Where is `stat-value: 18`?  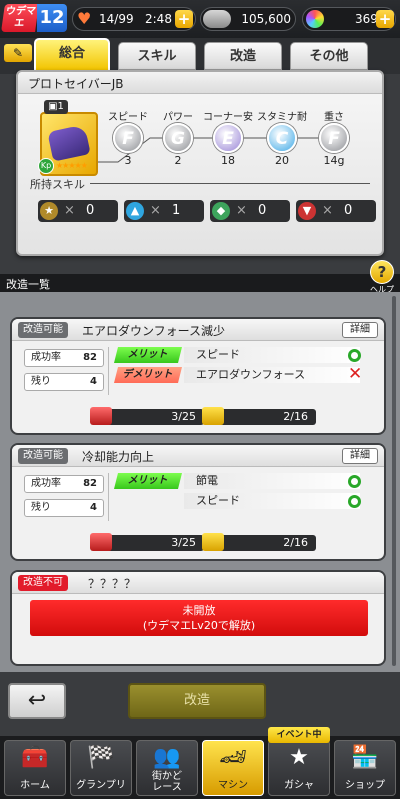 stat-value: 18 is located at coordinates (228, 160).